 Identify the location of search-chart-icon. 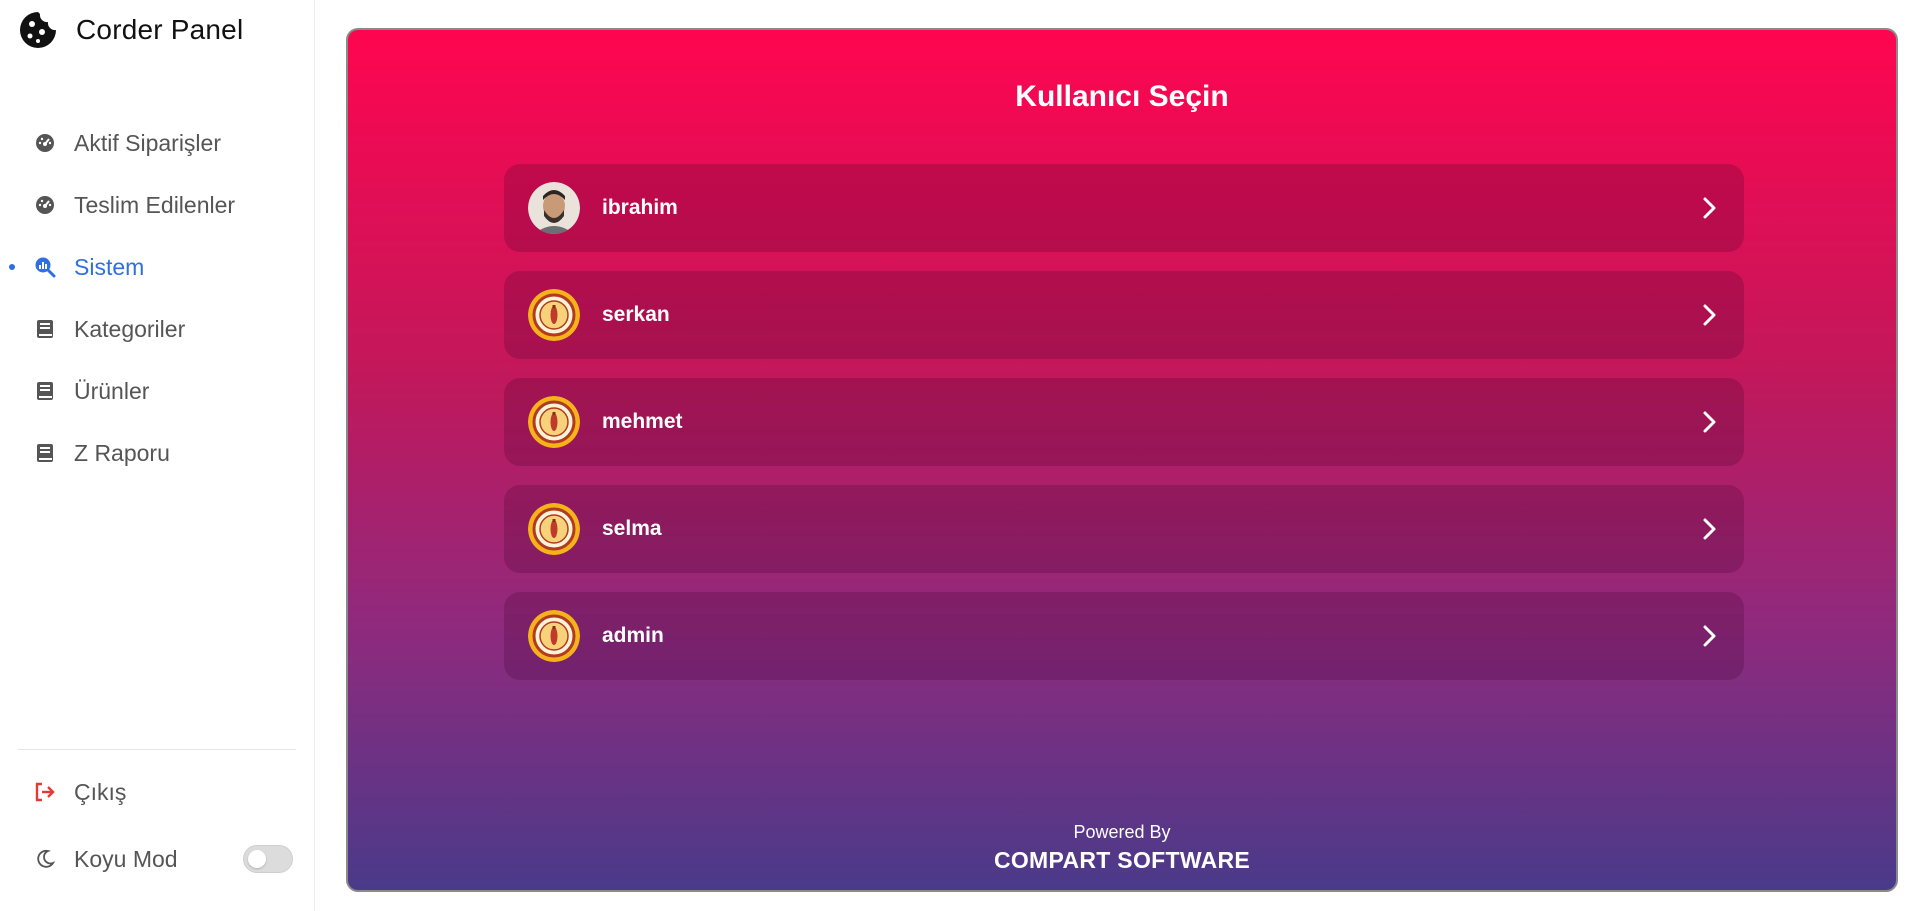
(45, 267).